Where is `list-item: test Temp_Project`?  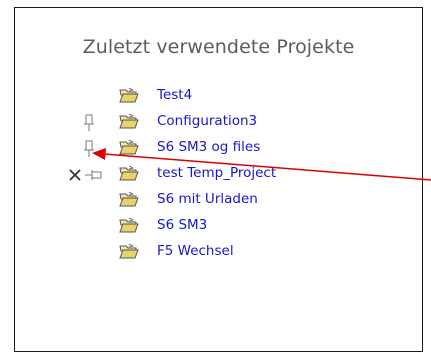 list-item: test Temp_Project is located at coordinates (218, 175).